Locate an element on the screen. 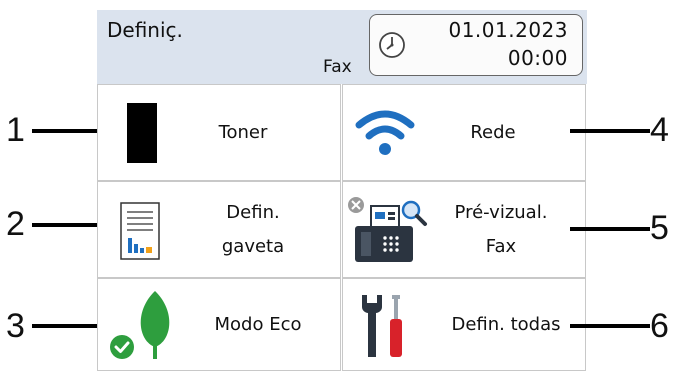  toner-tile: Toner is located at coordinates (219, 132).